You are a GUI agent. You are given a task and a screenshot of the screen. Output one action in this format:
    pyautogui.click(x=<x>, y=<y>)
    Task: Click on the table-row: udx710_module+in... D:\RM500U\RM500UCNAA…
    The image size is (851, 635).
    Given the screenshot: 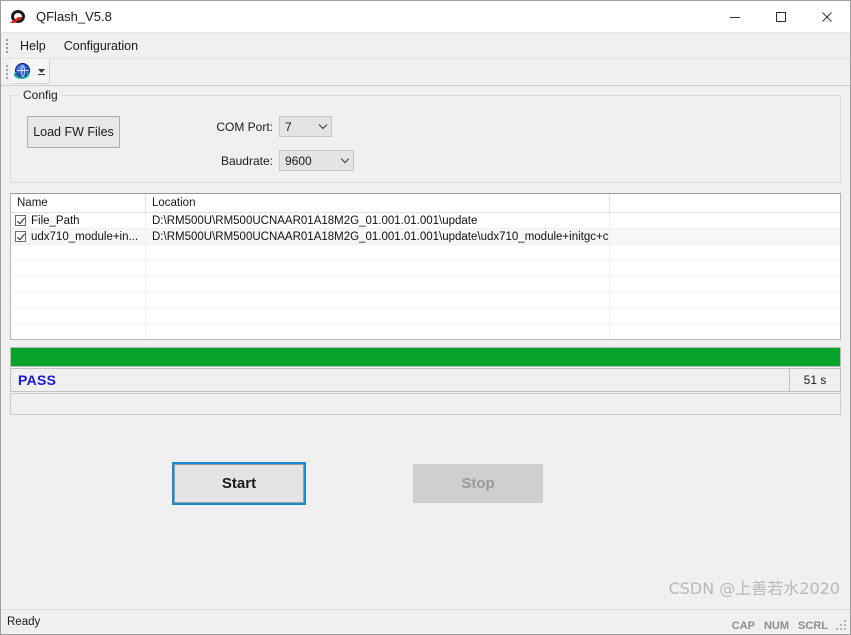 What is the action you would take?
    pyautogui.click(x=425, y=237)
    